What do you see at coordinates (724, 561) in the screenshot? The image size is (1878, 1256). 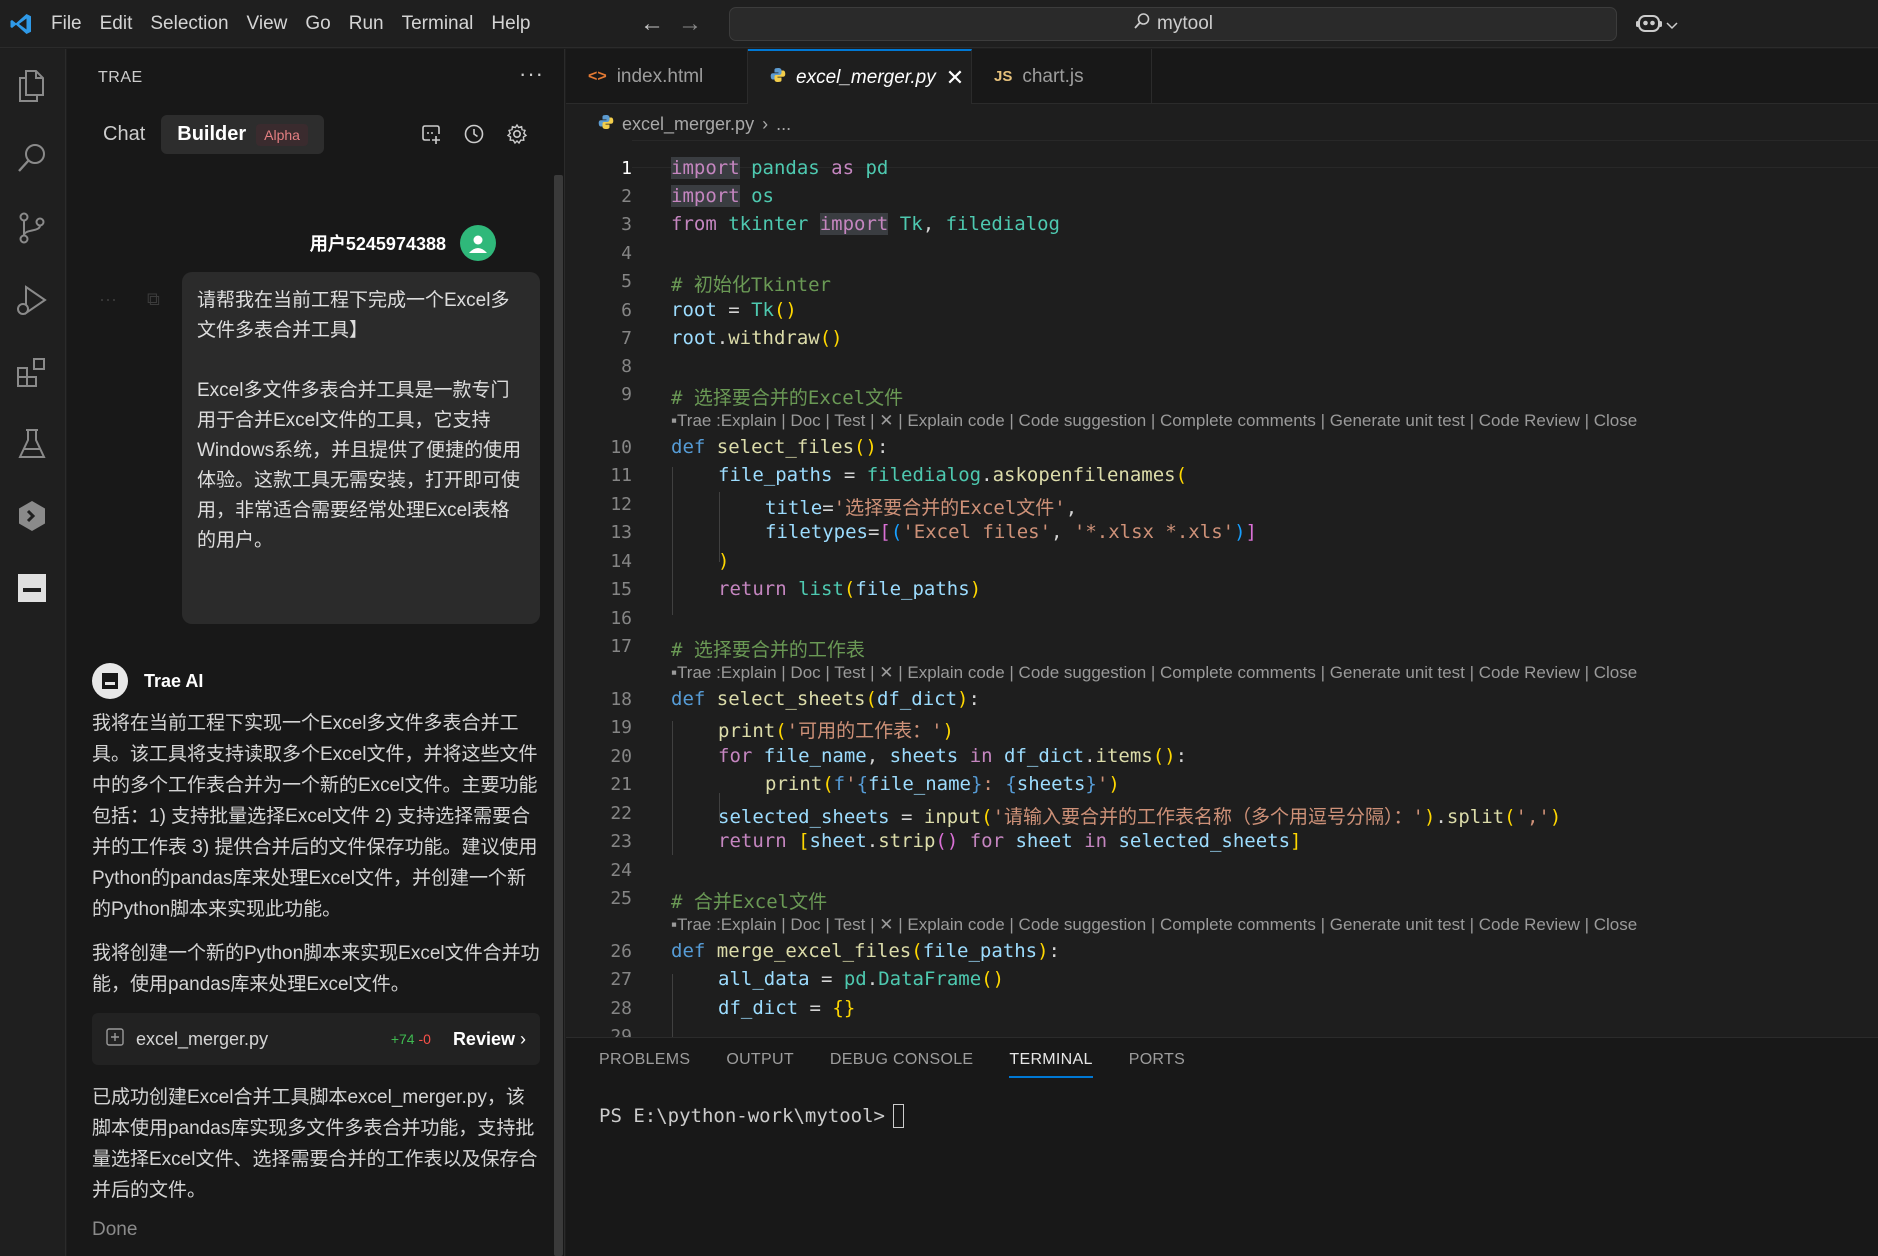 I see `code-line: )` at bounding box center [724, 561].